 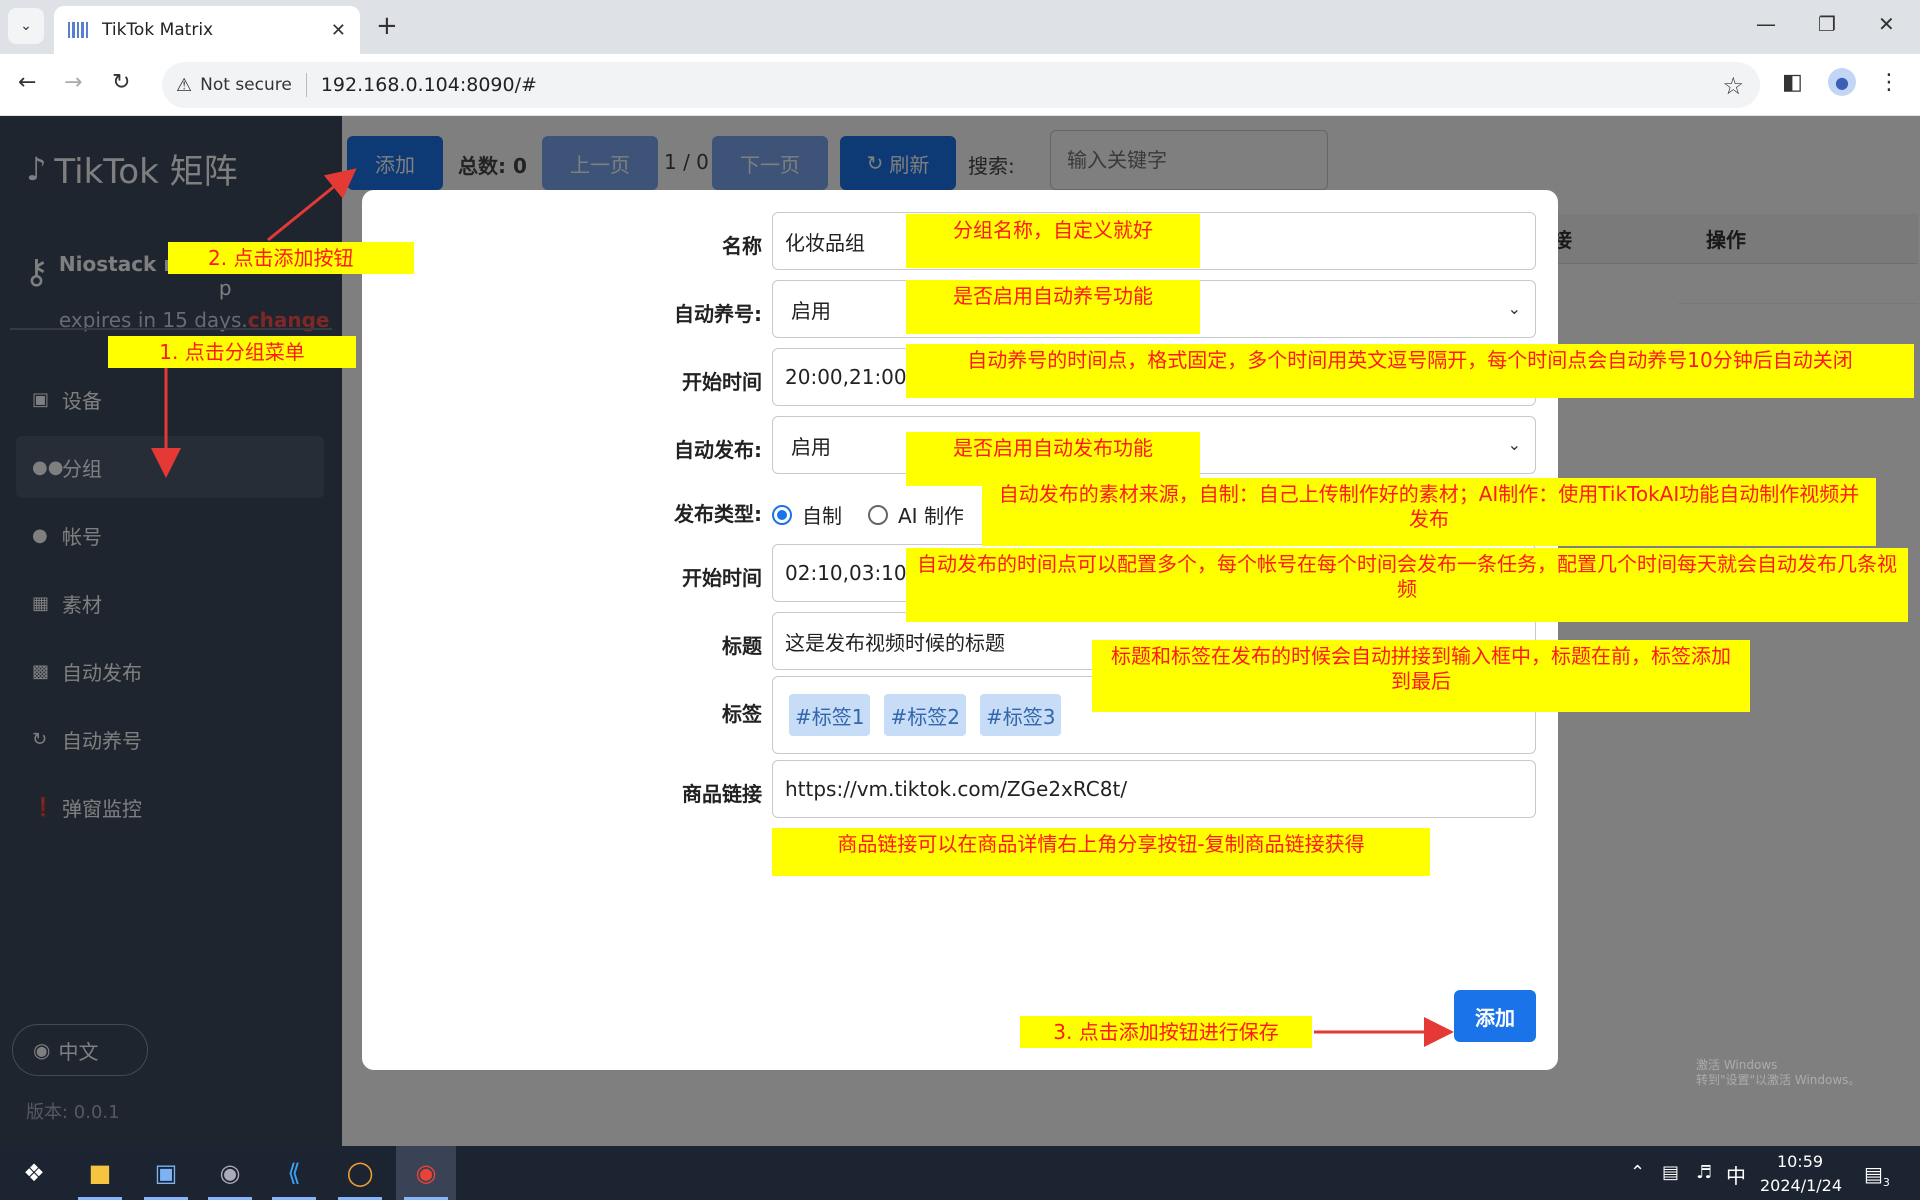 I want to click on side-panel-icon: ◧, so click(x=1792, y=82).